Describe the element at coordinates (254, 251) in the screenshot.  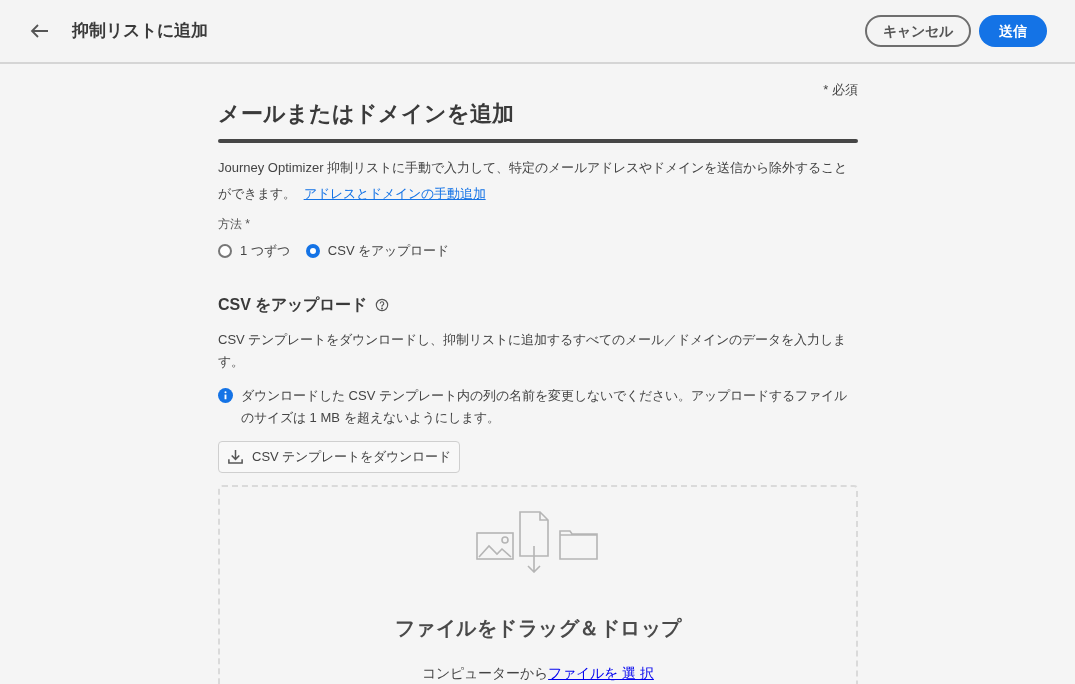
I see `method-radio: 1 つずつ` at that location.